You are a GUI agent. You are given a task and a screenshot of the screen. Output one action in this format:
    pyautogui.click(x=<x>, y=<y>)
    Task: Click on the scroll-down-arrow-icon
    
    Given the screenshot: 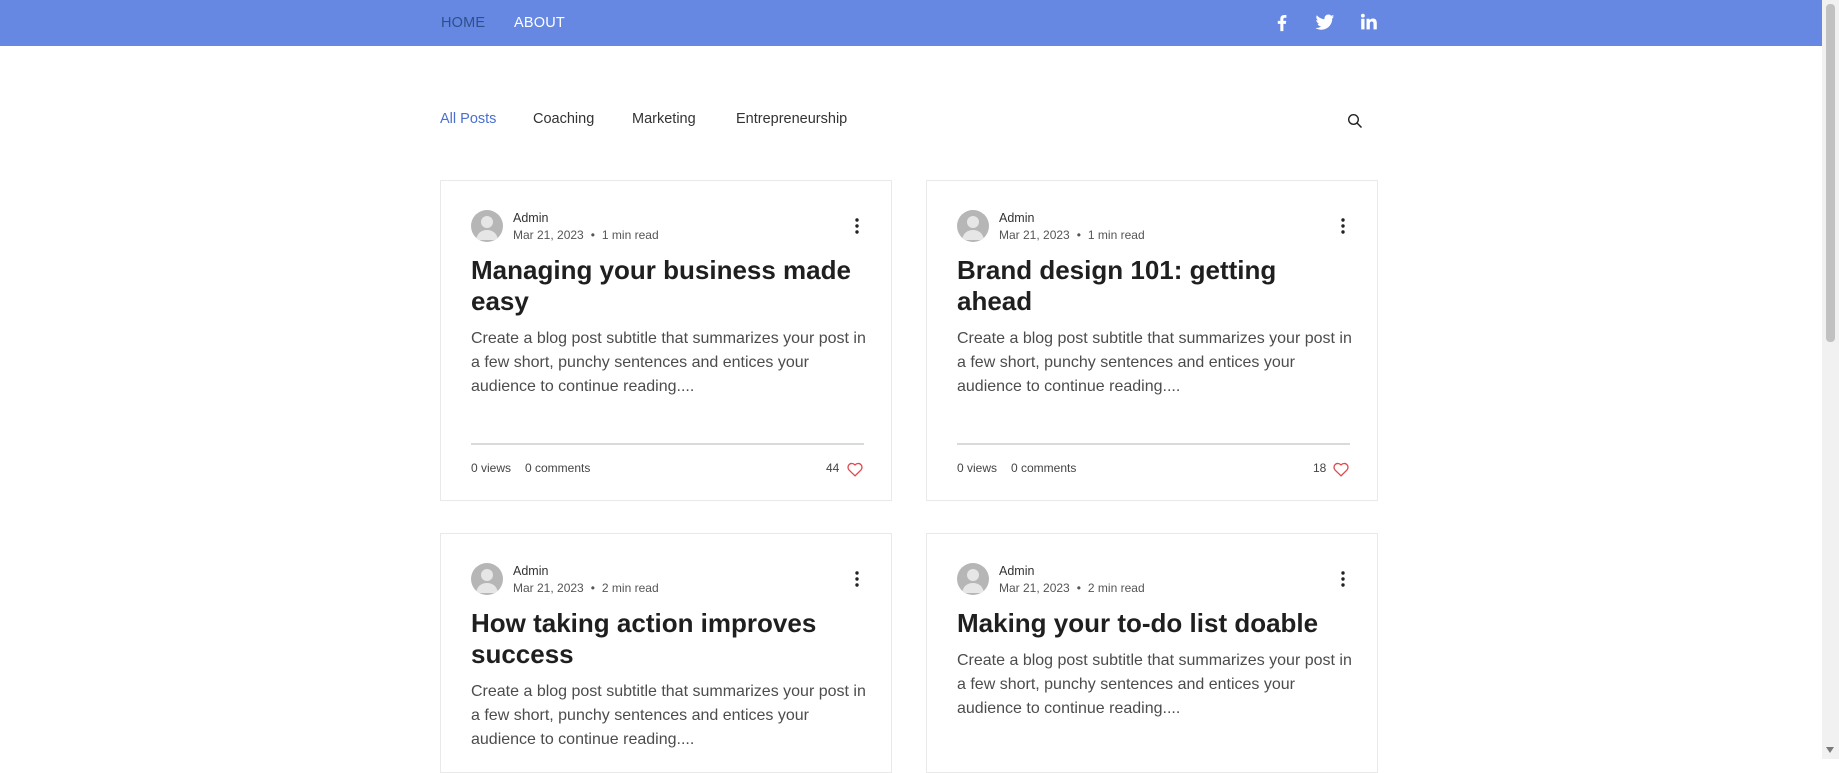 What is the action you would take?
    pyautogui.click(x=1830, y=750)
    